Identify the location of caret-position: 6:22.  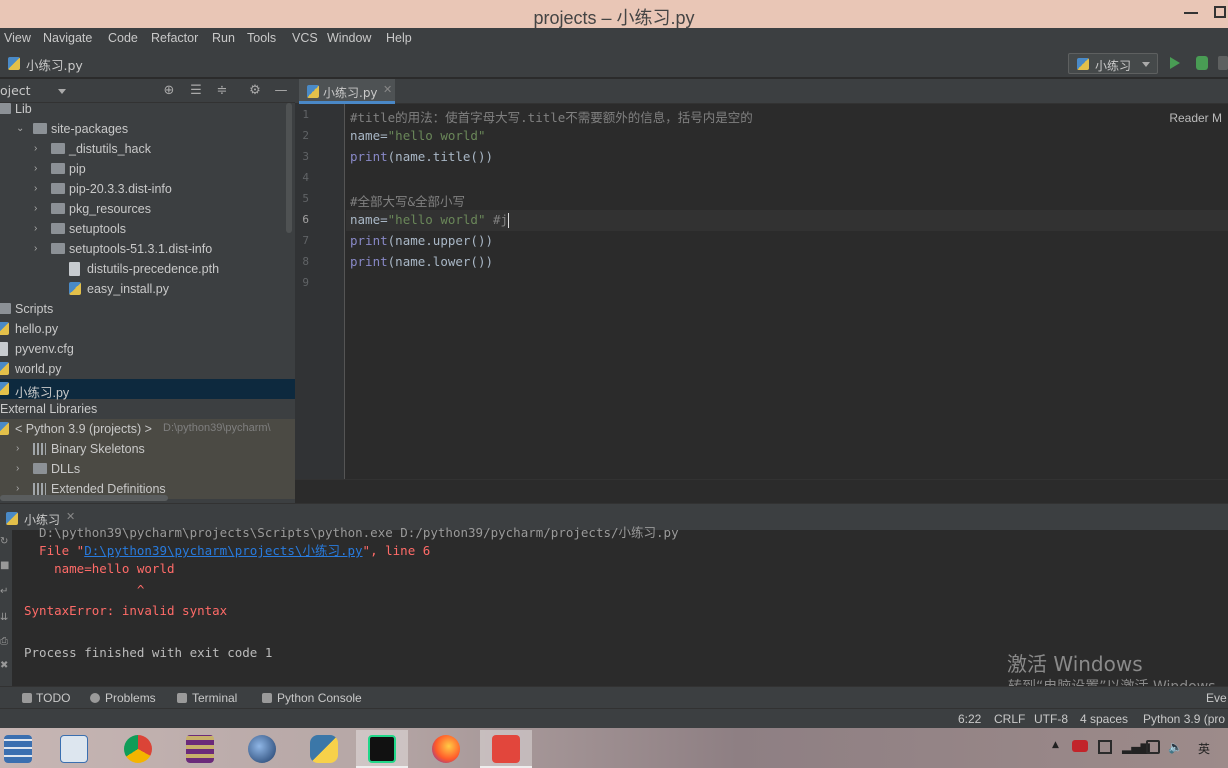
(969, 719).